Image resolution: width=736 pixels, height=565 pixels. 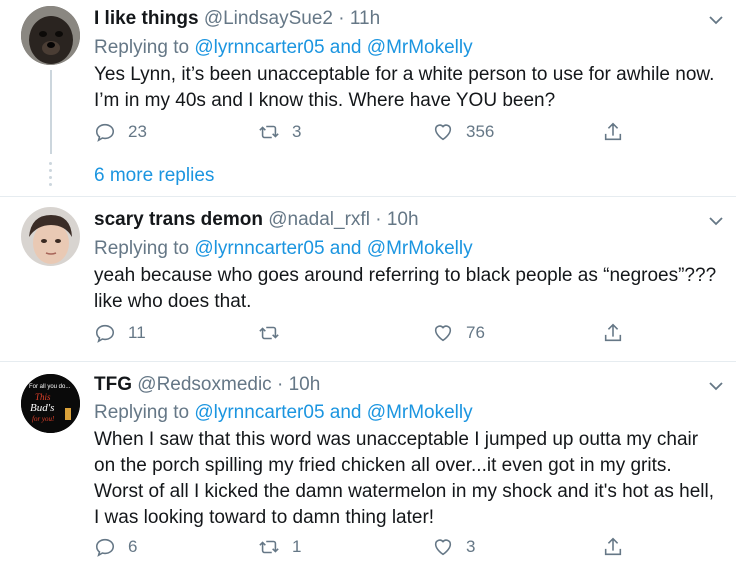 I want to click on reply-count: 23, so click(x=137, y=131).